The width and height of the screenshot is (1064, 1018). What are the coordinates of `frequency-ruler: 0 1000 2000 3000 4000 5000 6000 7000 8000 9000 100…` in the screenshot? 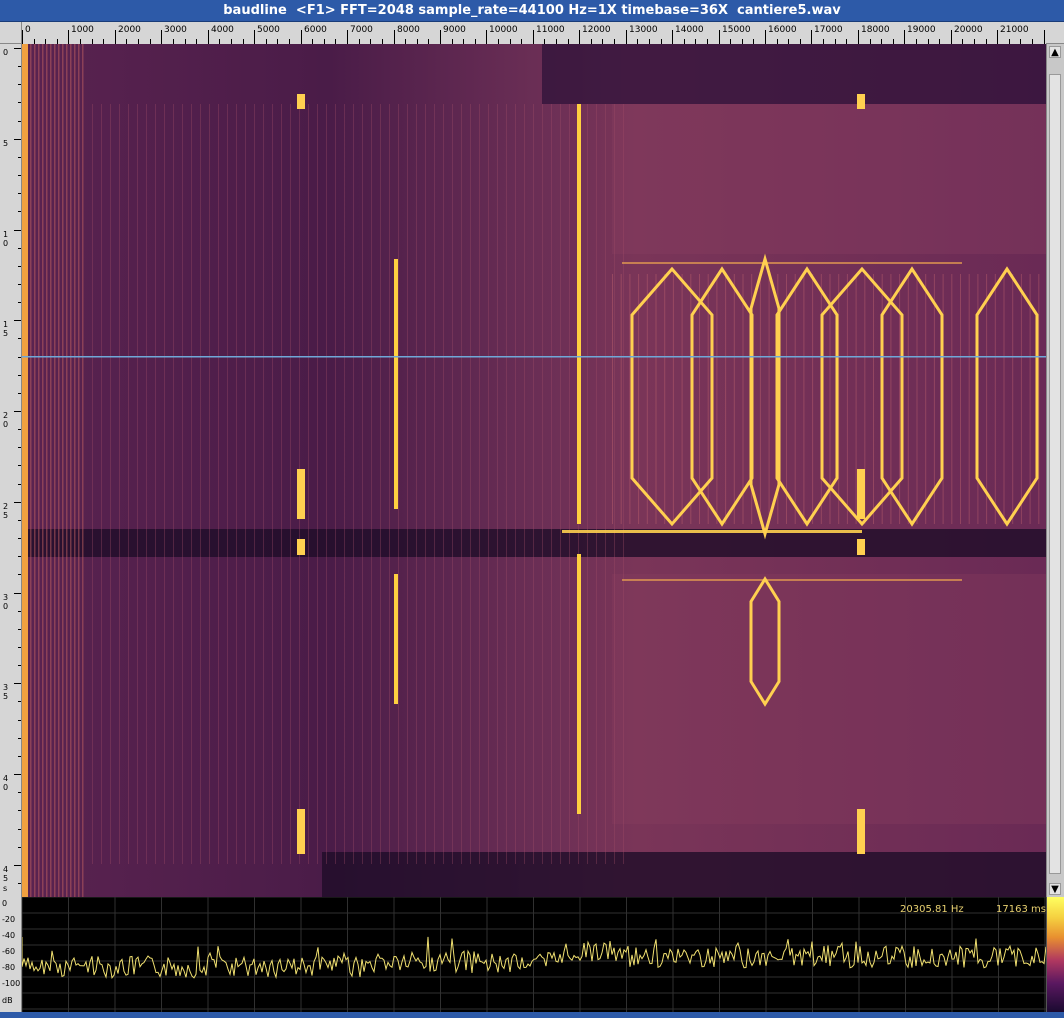 It's located at (534, 33).